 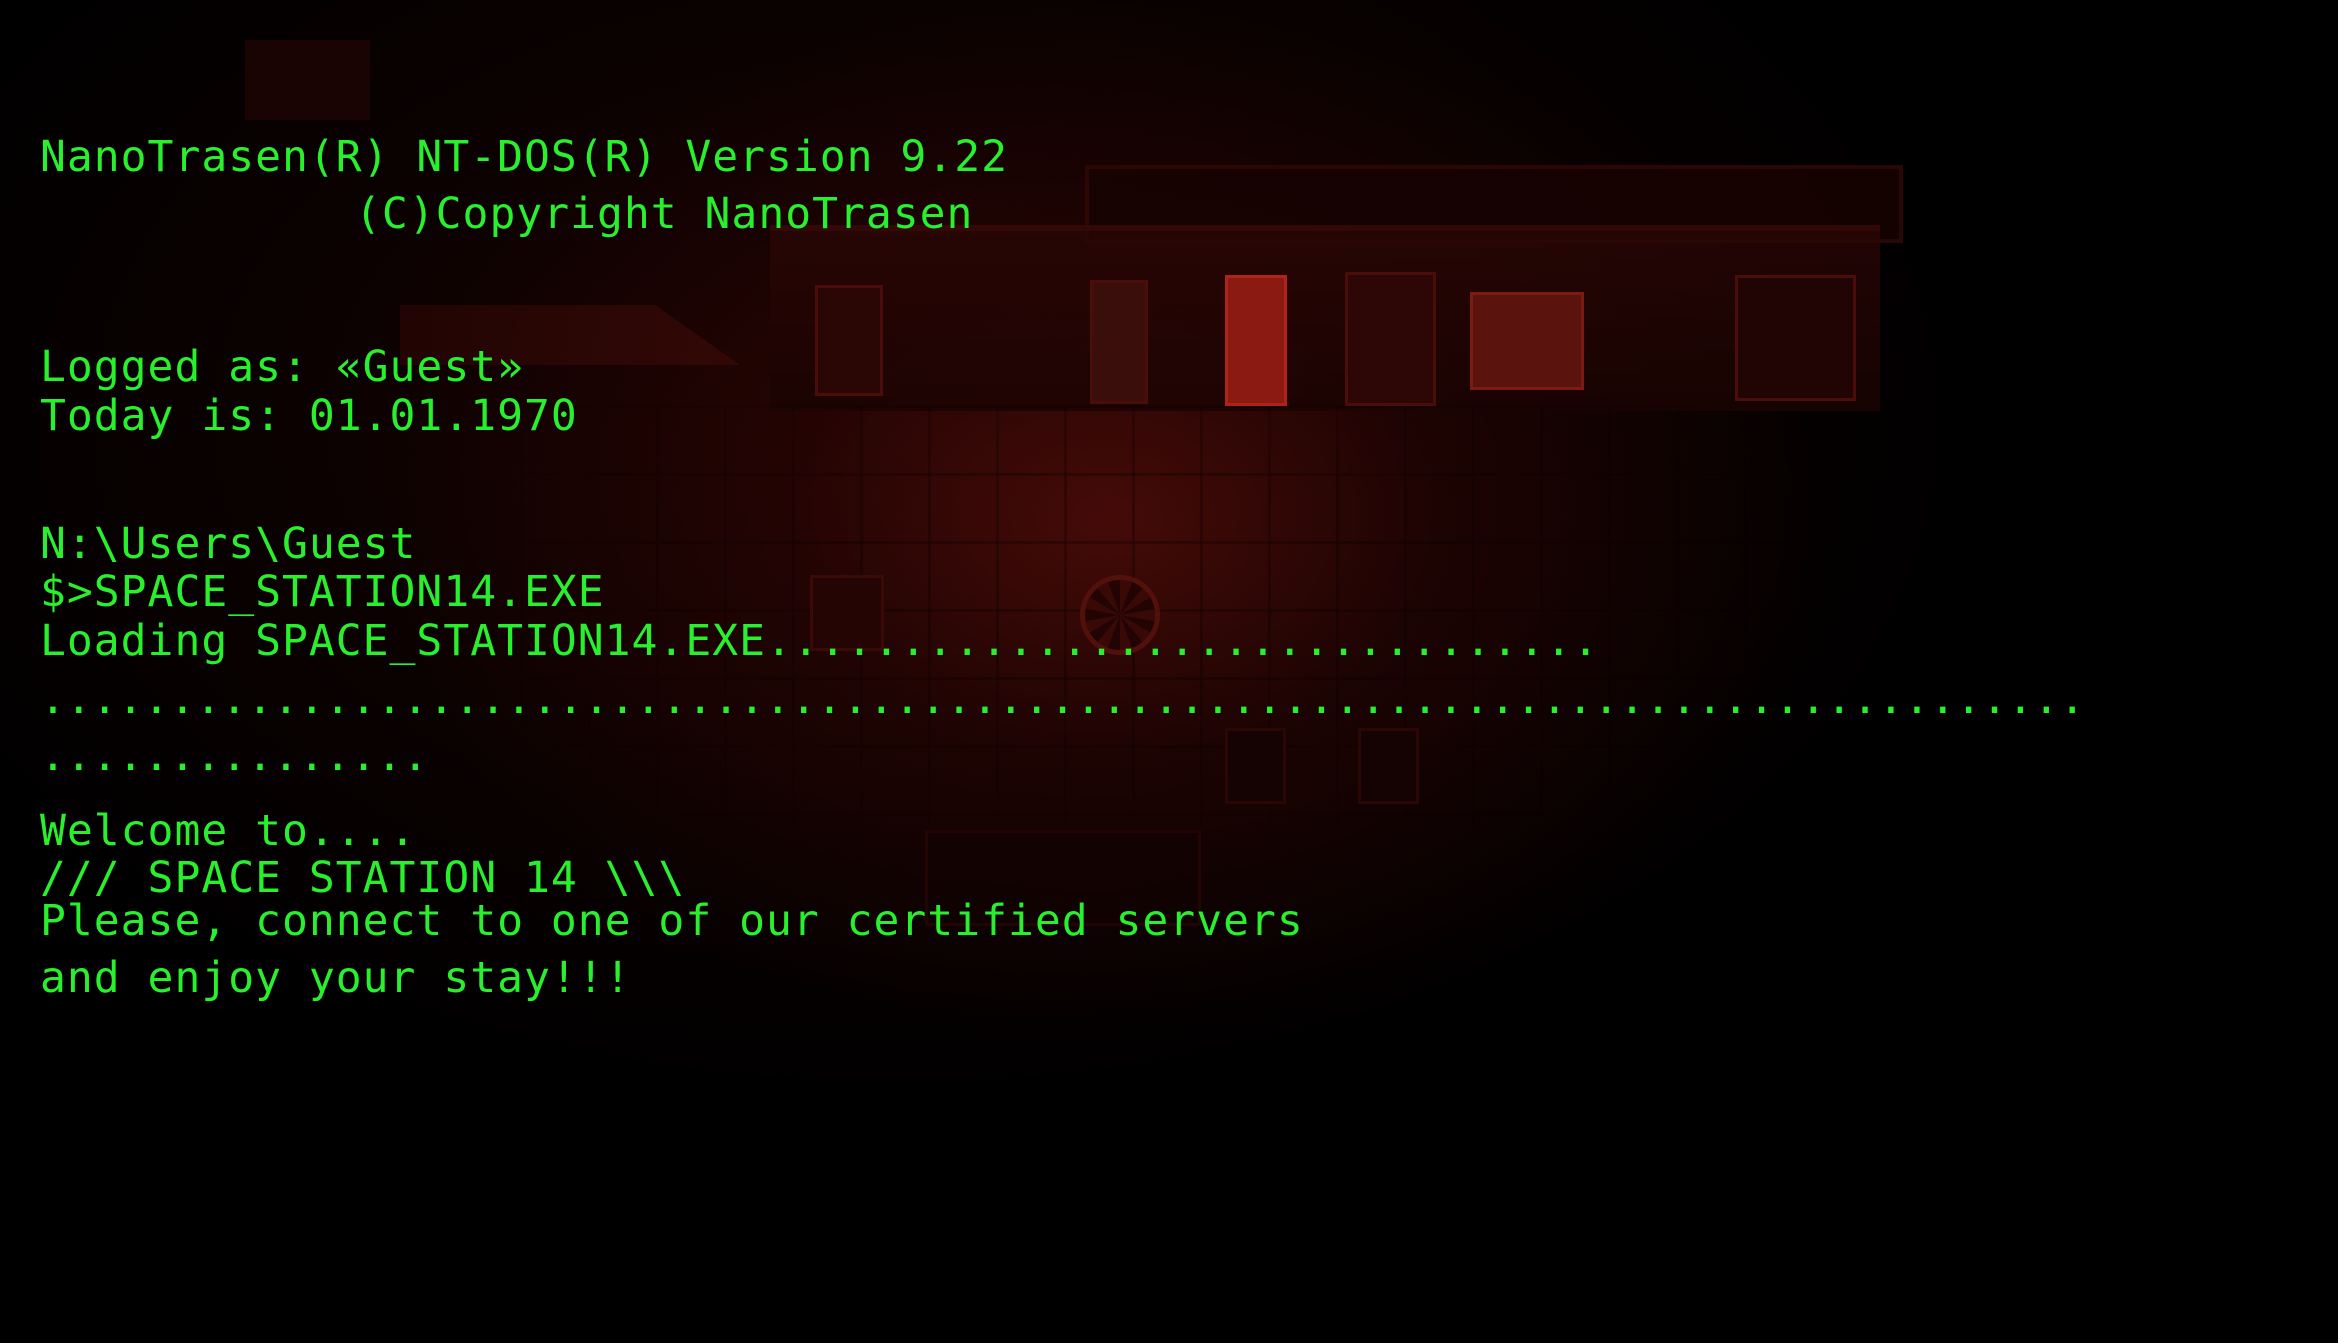 I want to click on path-prompt: N:\Users\Guest, so click(x=228, y=544).